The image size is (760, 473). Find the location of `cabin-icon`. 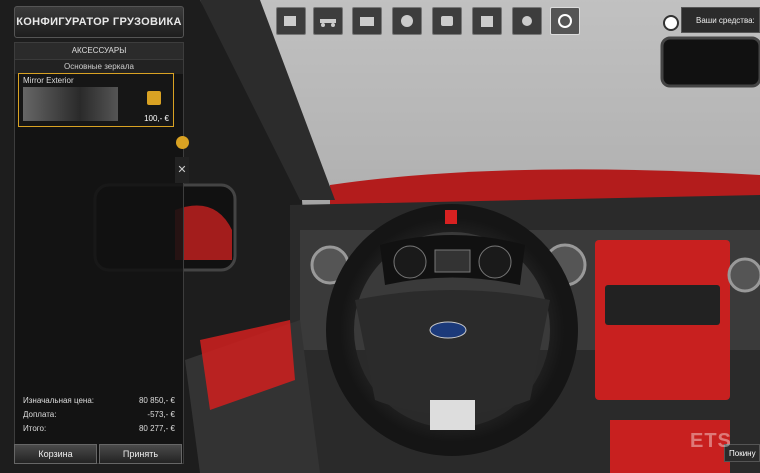

cabin-icon is located at coordinates (290, 21).